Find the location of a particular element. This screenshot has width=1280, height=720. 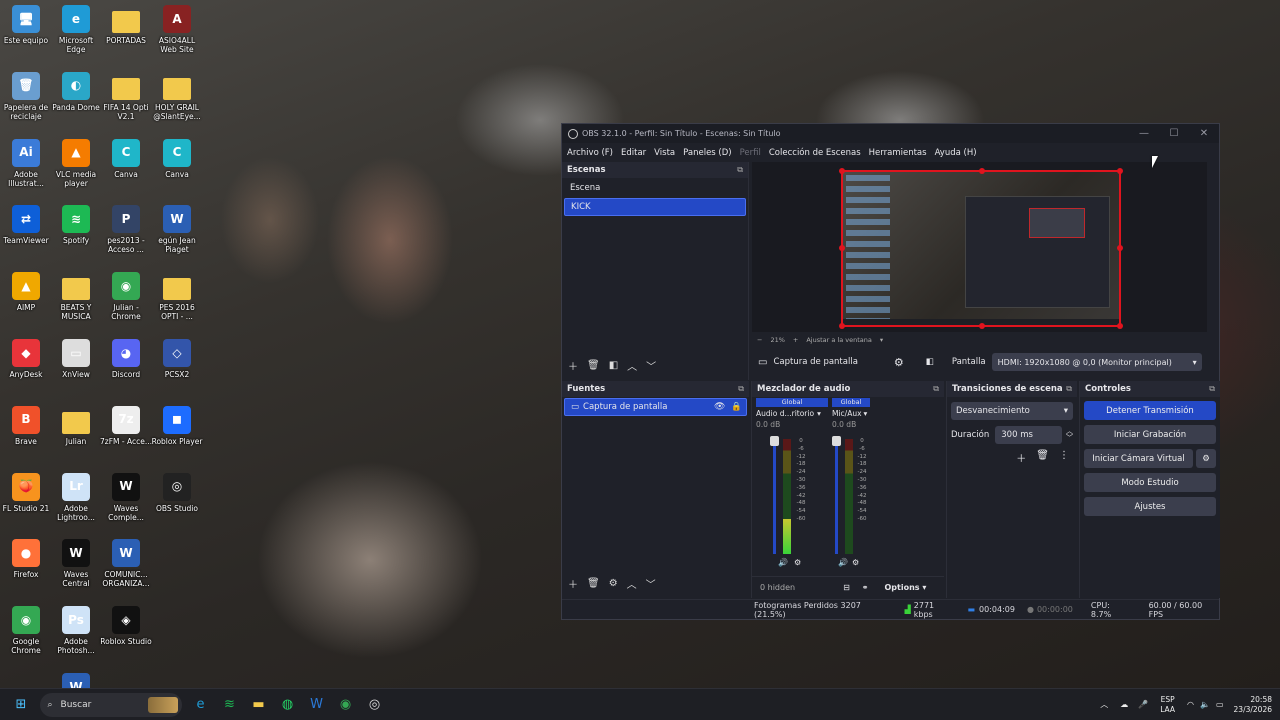

transition-more-button: ⋮ is located at coordinates (1064, 457).